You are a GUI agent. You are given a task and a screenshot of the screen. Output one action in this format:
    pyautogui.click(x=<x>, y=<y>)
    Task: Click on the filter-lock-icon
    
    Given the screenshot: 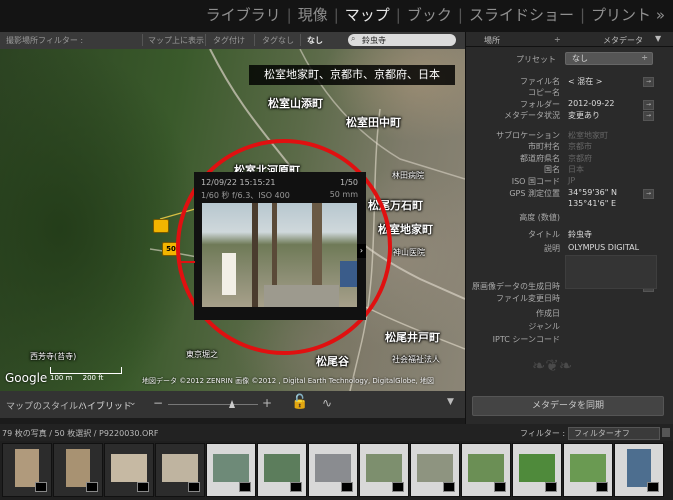 What is the action you would take?
    pyautogui.click(x=666, y=432)
    